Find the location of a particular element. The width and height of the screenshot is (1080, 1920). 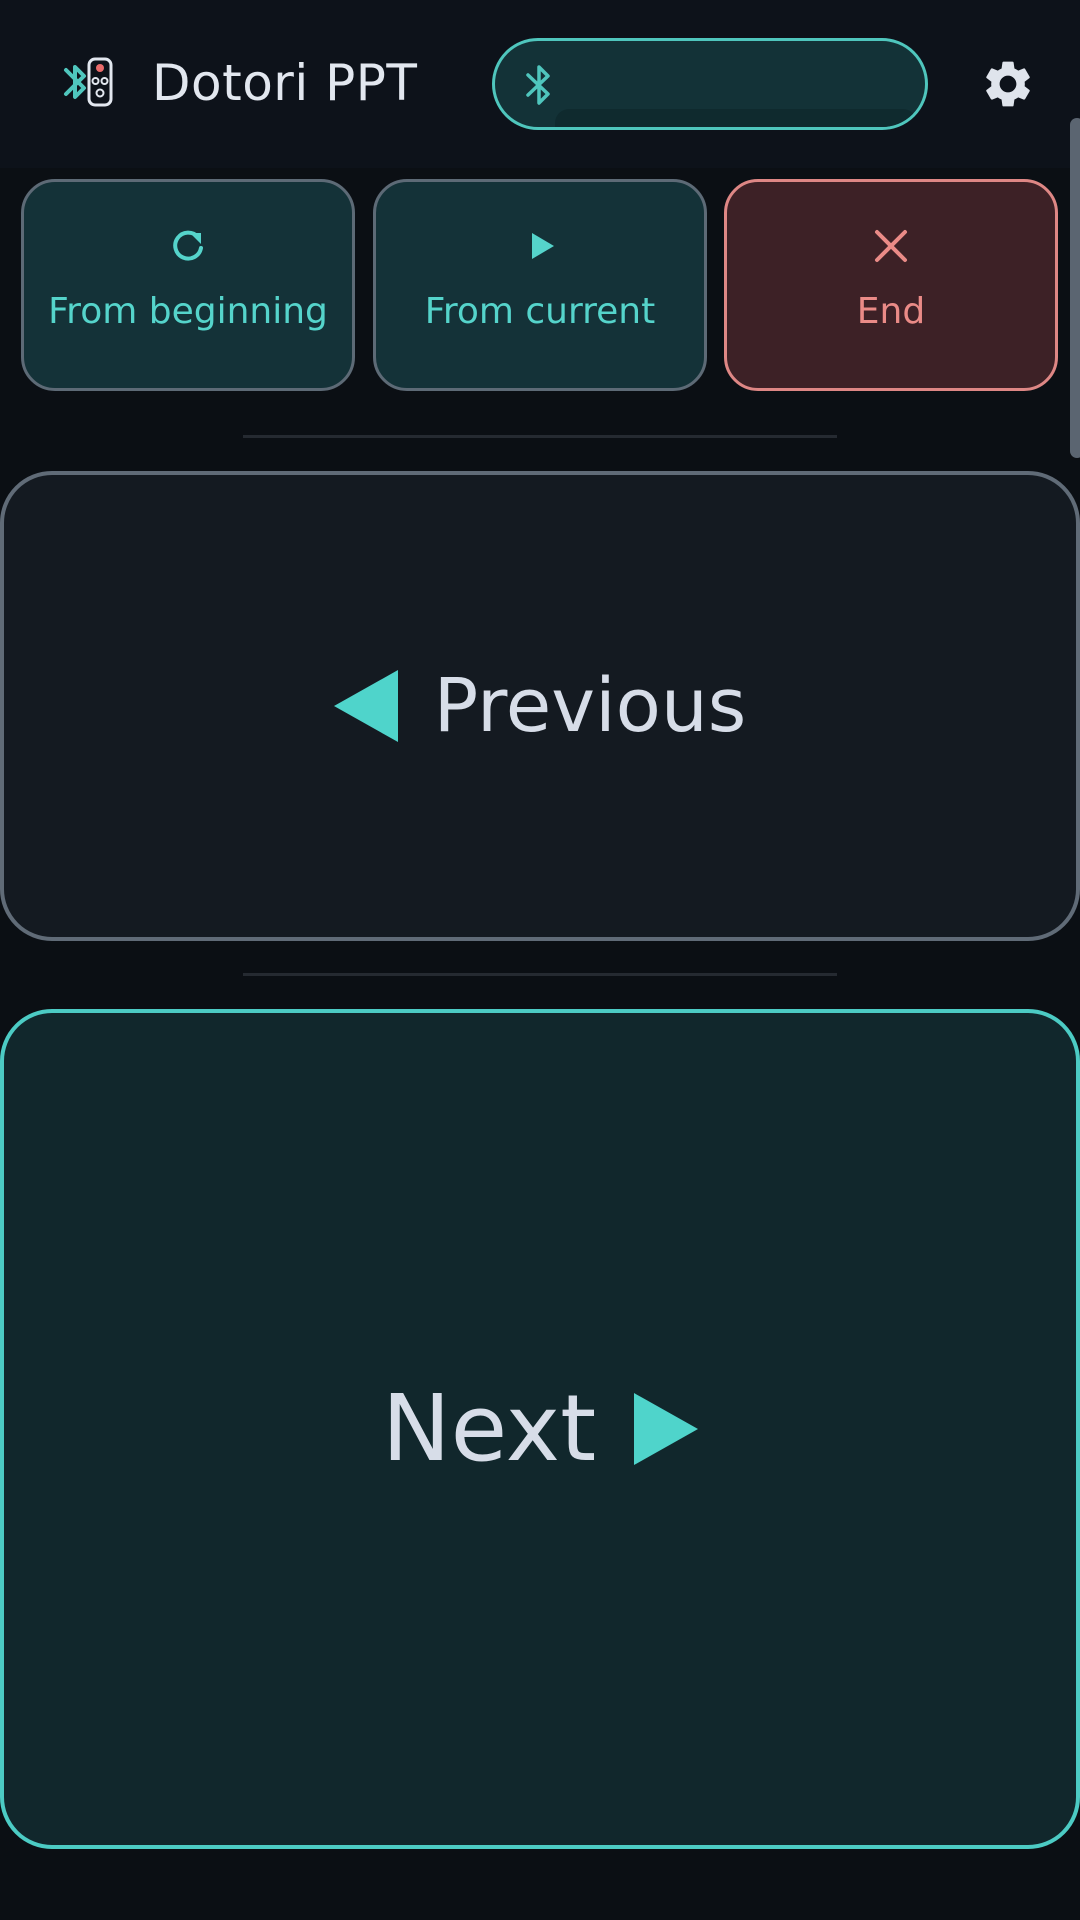

bluetooth-remote-logo-icon is located at coordinates (88, 82).